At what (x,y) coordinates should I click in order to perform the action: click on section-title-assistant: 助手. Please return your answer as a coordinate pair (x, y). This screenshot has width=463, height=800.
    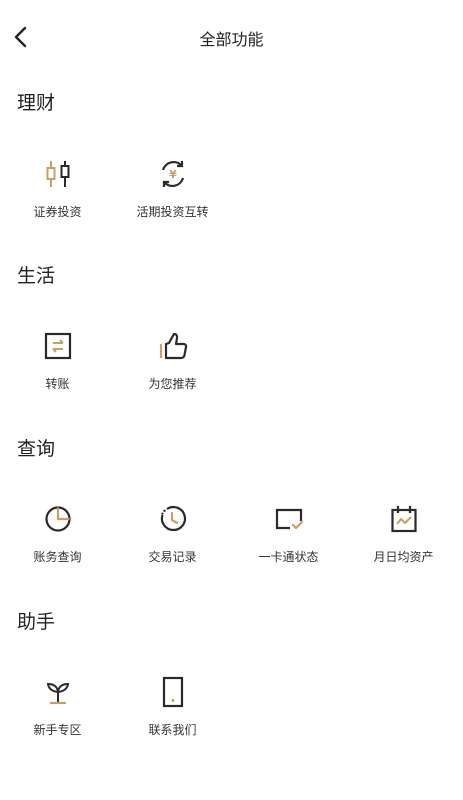
    Looking at the image, I should click on (36, 622).